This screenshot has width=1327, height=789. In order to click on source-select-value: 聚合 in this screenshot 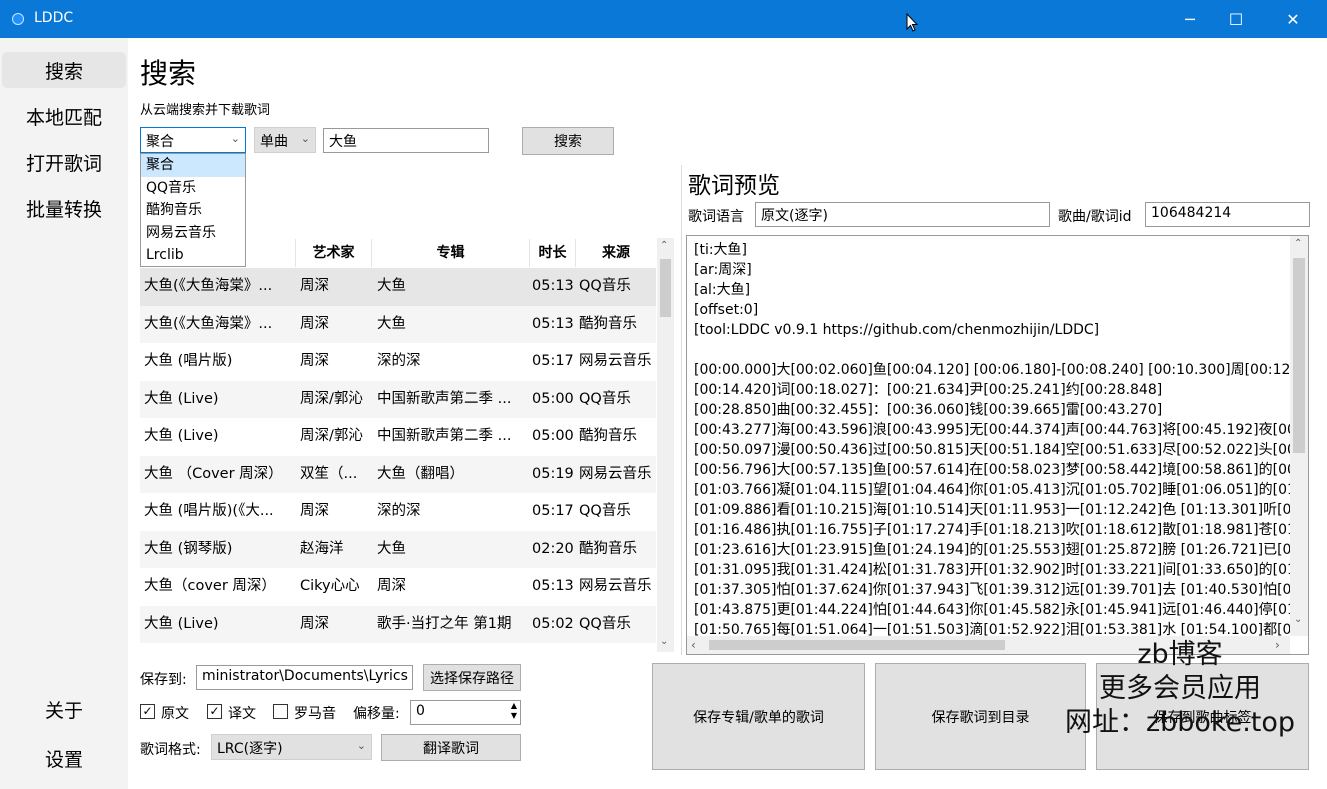, I will do `click(160, 142)`.